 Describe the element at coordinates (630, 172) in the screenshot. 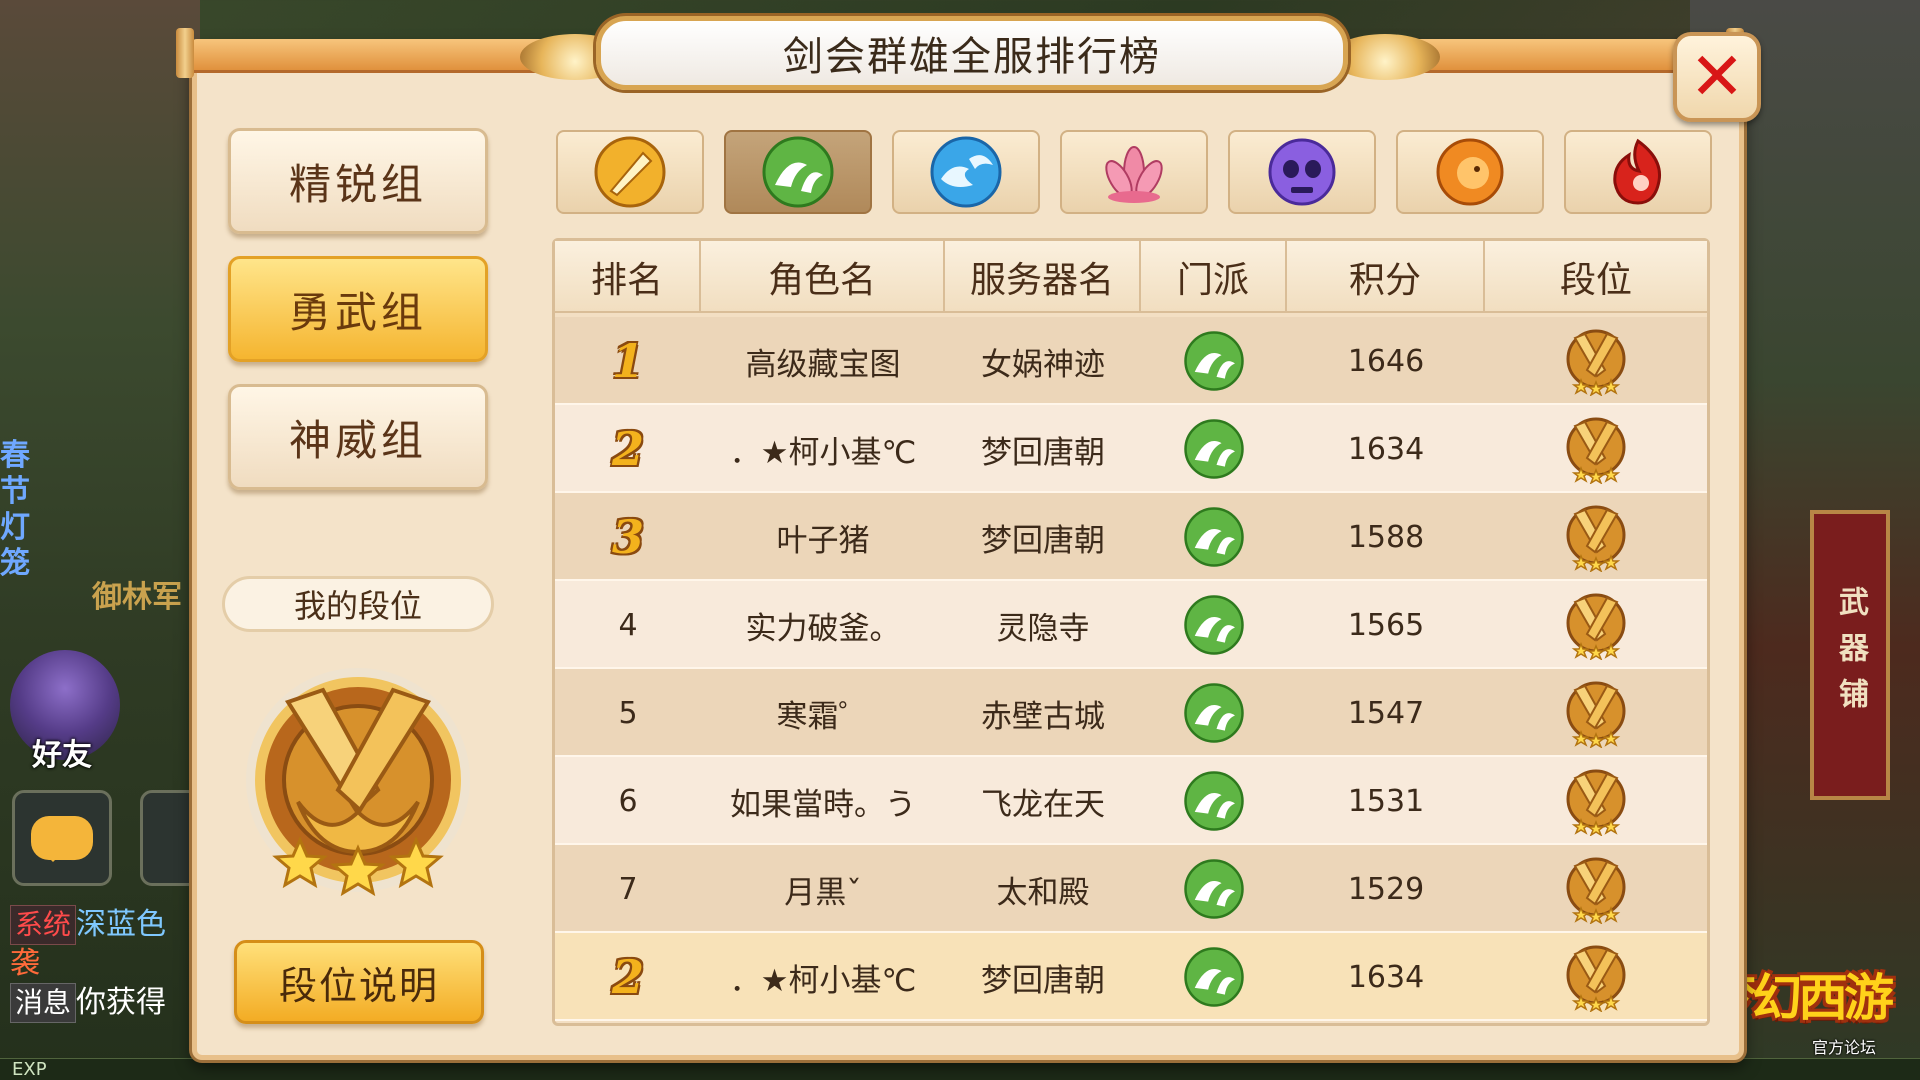

I see `school-tab-sword` at that location.